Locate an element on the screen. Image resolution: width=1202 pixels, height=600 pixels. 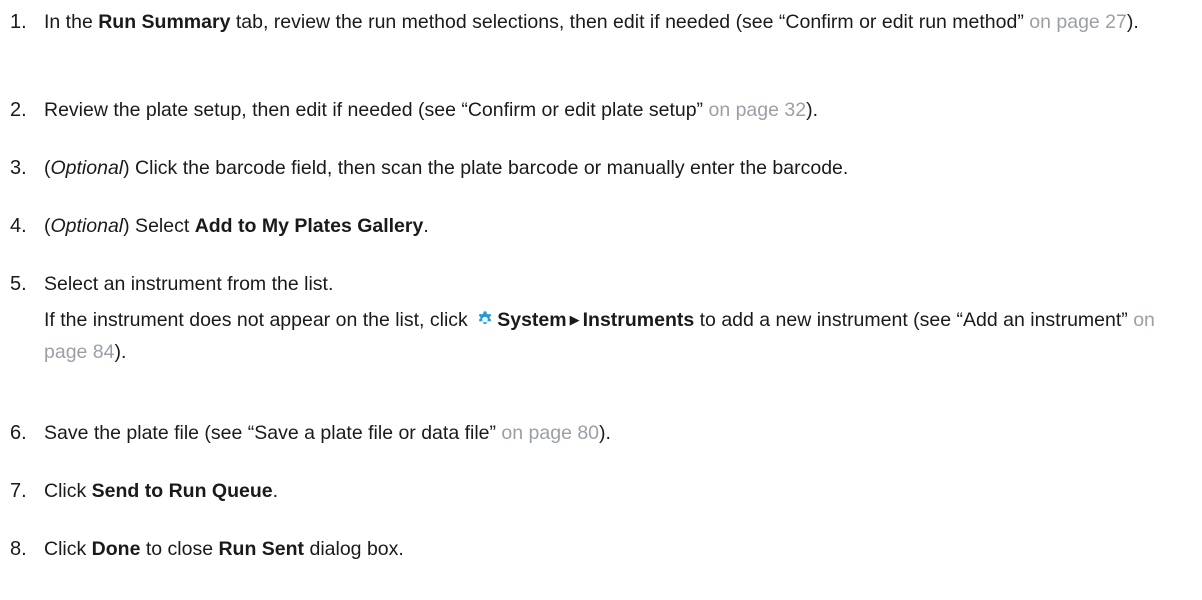
text: dialog box. is located at coordinates (354, 549).